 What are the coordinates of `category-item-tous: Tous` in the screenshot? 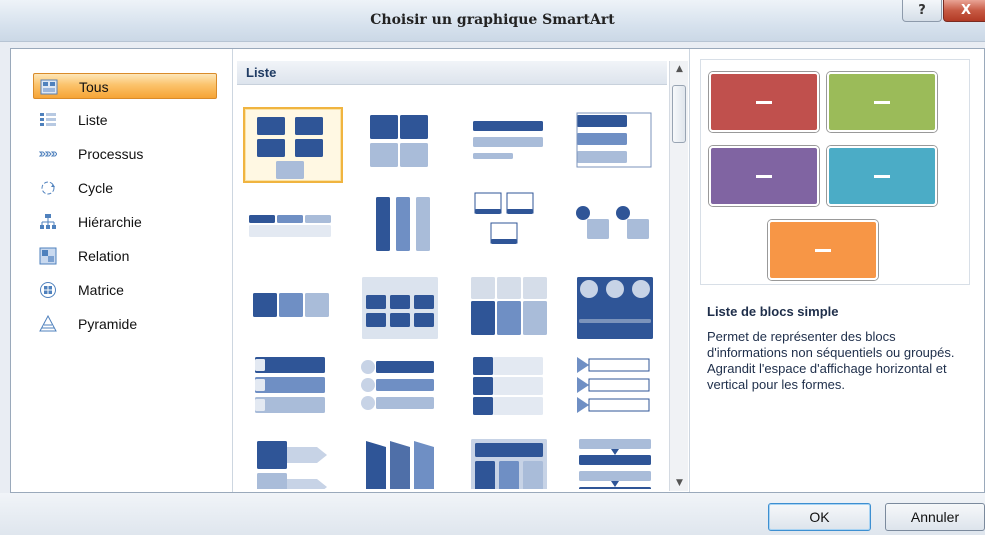 It's located at (125, 86).